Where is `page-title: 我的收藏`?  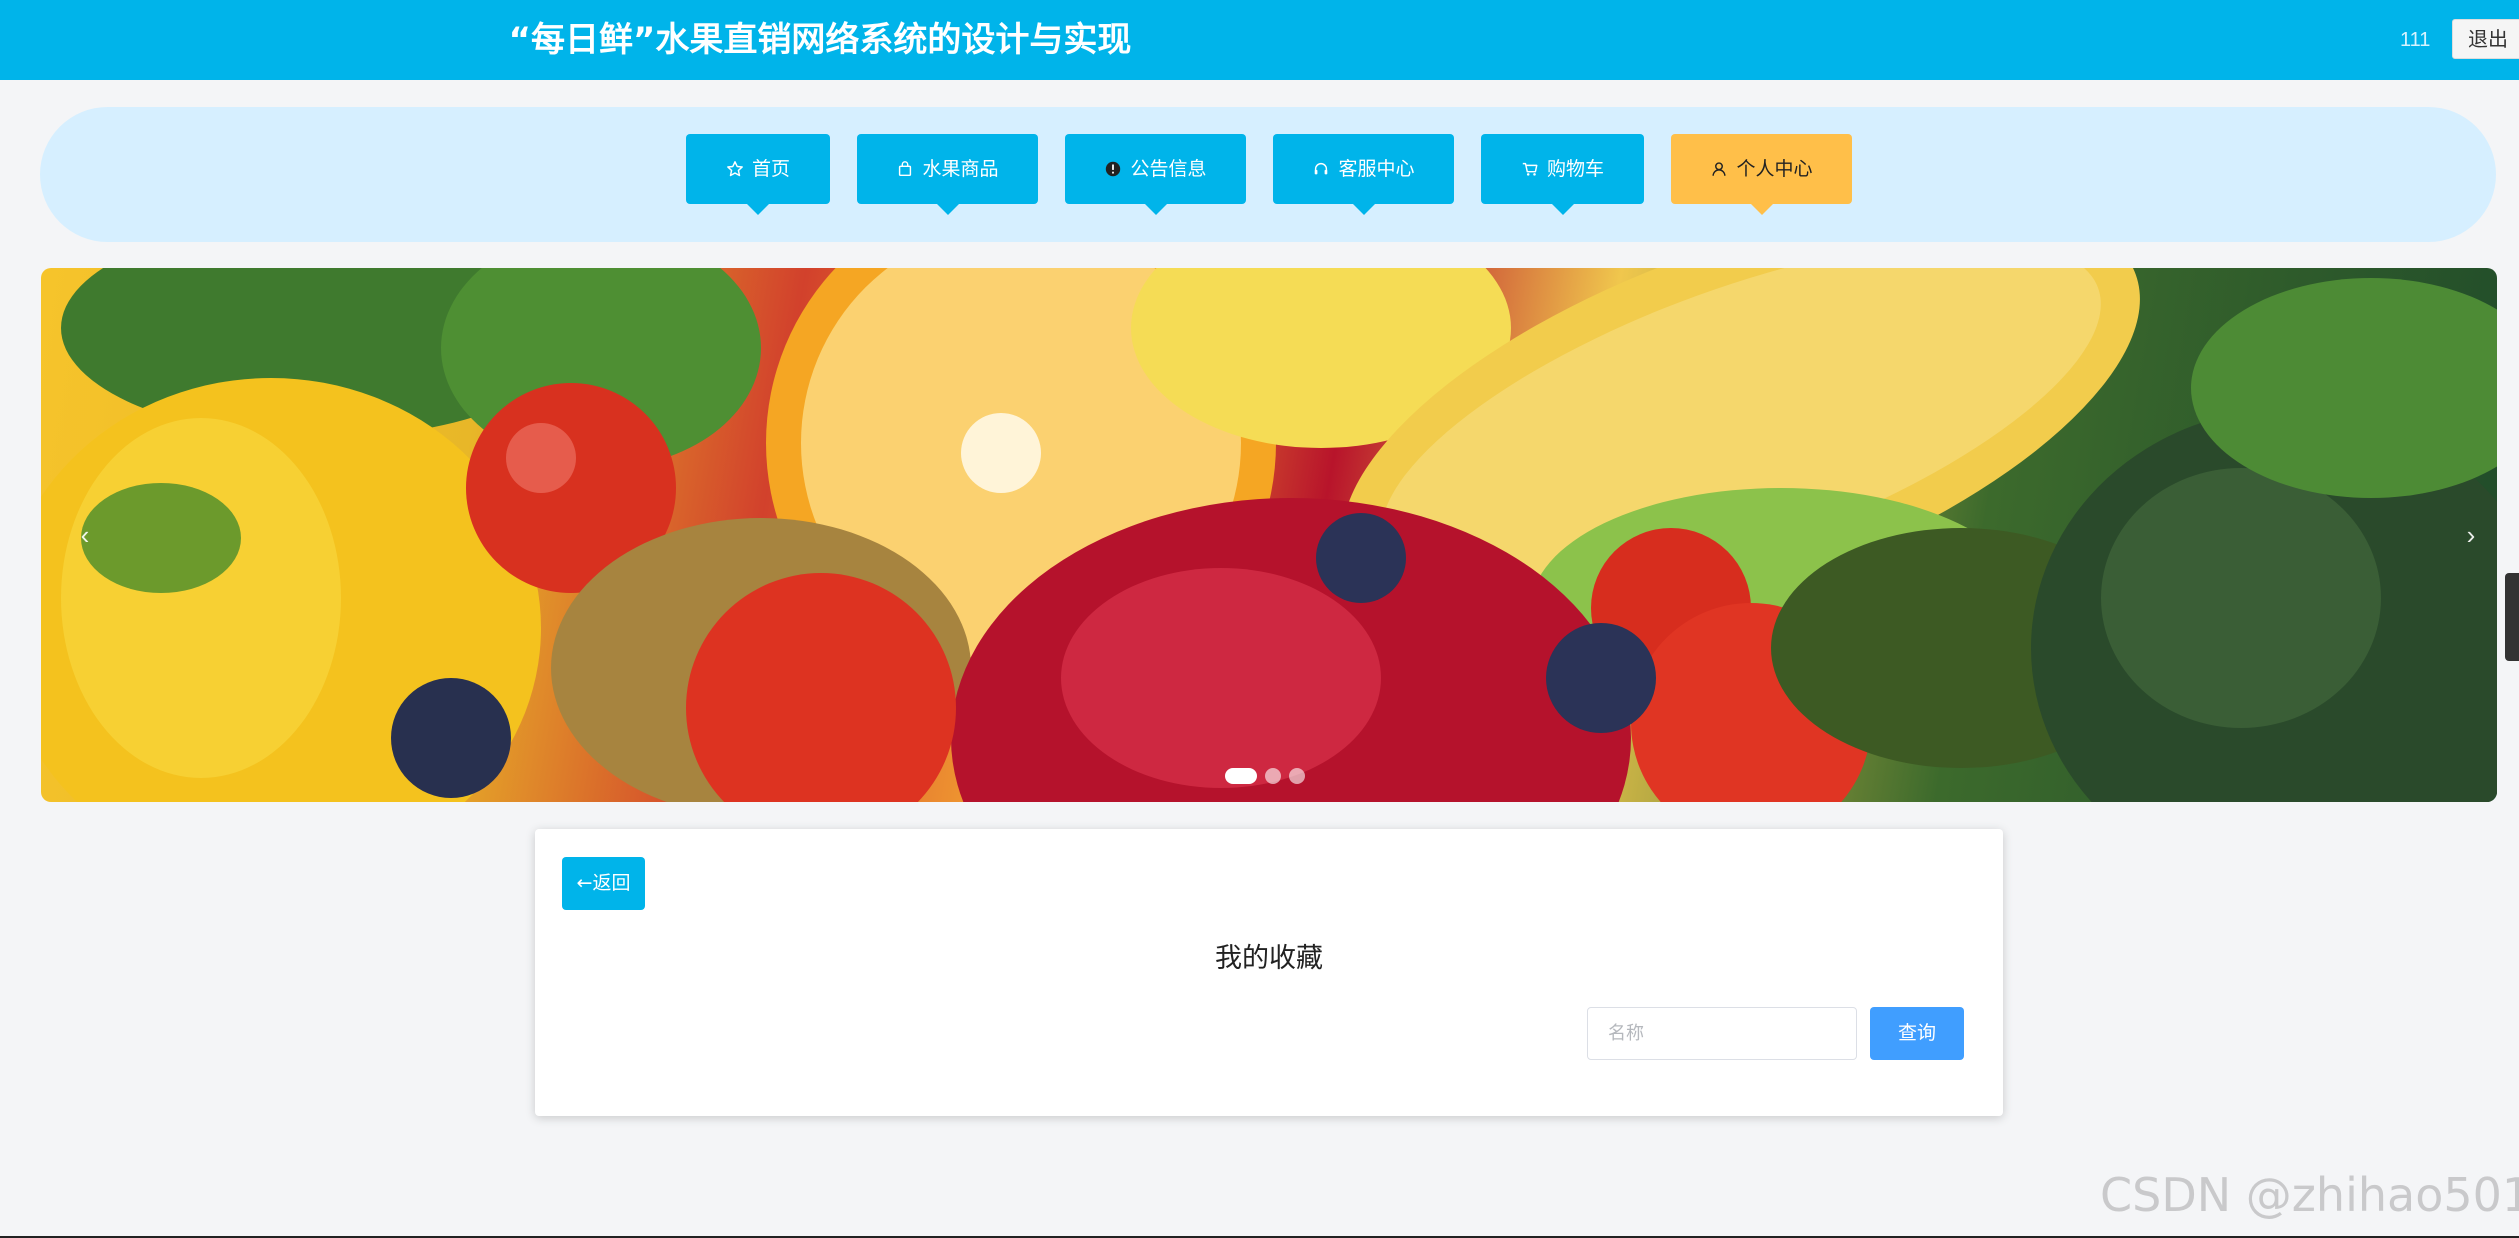 page-title: 我的收藏 is located at coordinates (1269, 958).